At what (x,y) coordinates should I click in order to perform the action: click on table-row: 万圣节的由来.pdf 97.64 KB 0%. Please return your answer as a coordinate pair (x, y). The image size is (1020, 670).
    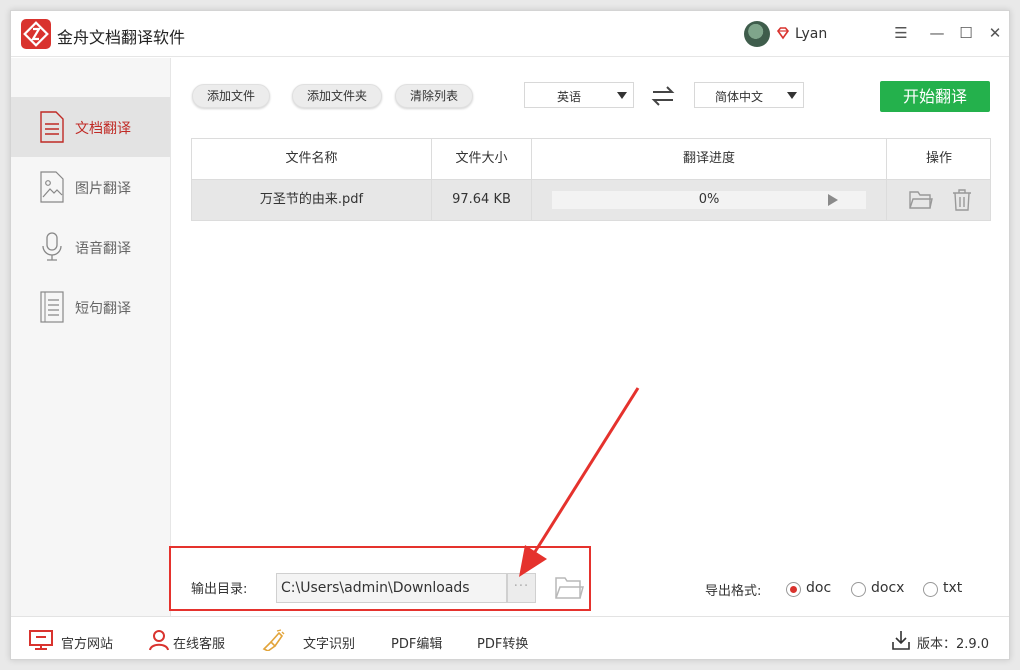
    Looking at the image, I should click on (591, 200).